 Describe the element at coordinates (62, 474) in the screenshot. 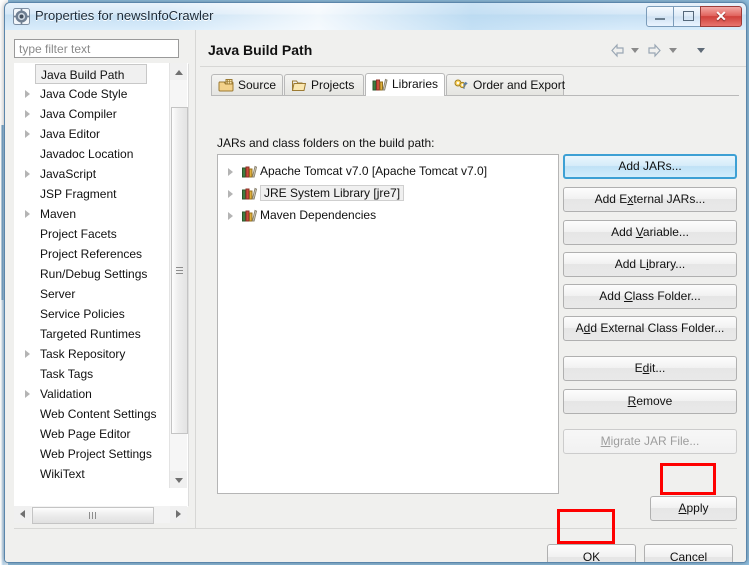

I see `sidebar-item-label: WikiText` at that location.